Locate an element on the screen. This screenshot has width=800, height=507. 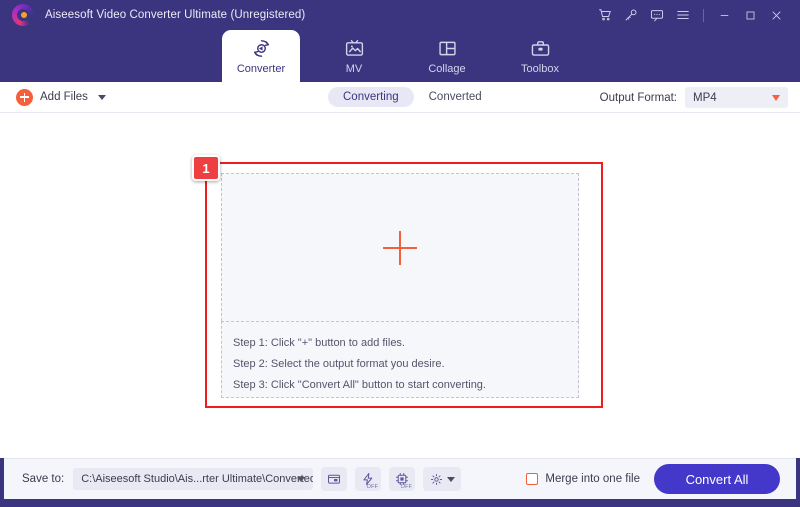
key-icon is located at coordinates (631, 15).